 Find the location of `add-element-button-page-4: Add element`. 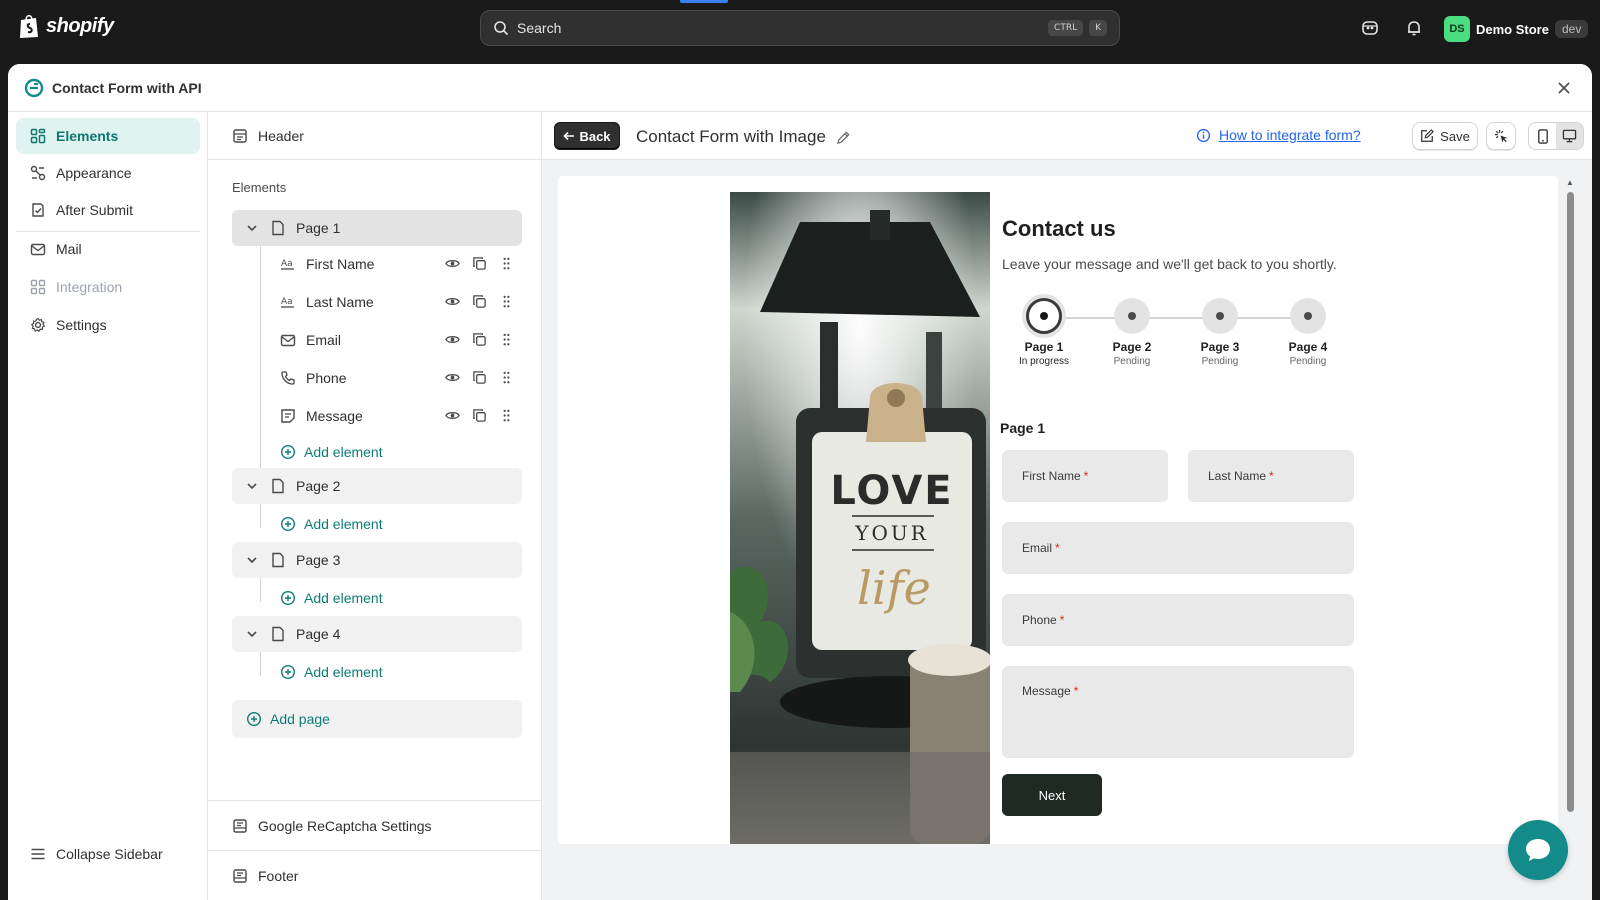

add-element-button-page-4: Add element is located at coordinates (331, 672).